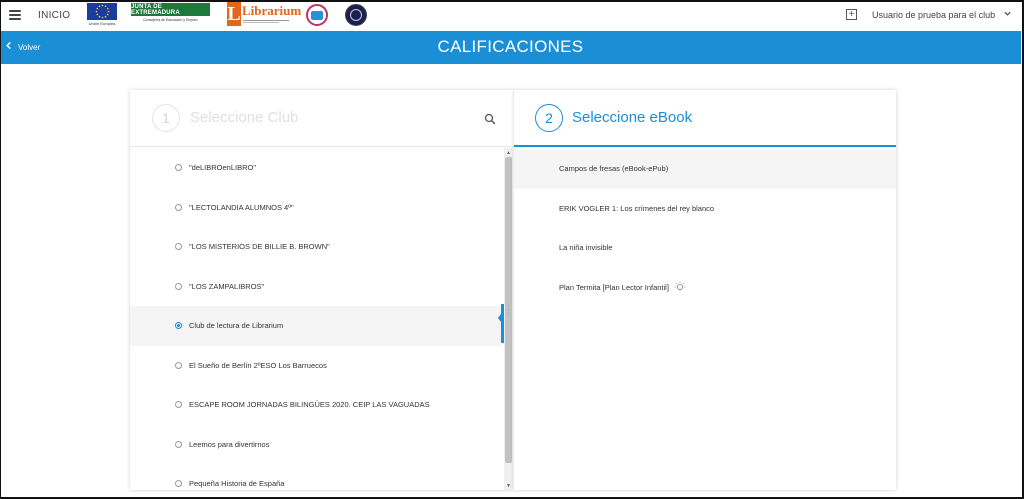 The image size is (1024, 499). What do you see at coordinates (166, 118) in the screenshot?
I see `step1-number: 1` at bounding box center [166, 118].